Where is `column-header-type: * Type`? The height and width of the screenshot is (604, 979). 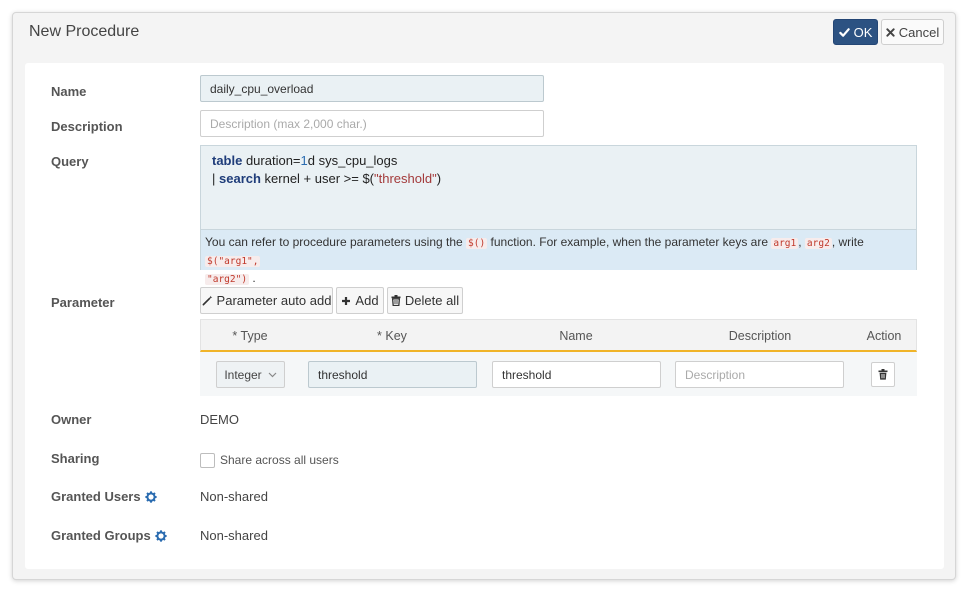 column-header-type: * Type is located at coordinates (250, 335).